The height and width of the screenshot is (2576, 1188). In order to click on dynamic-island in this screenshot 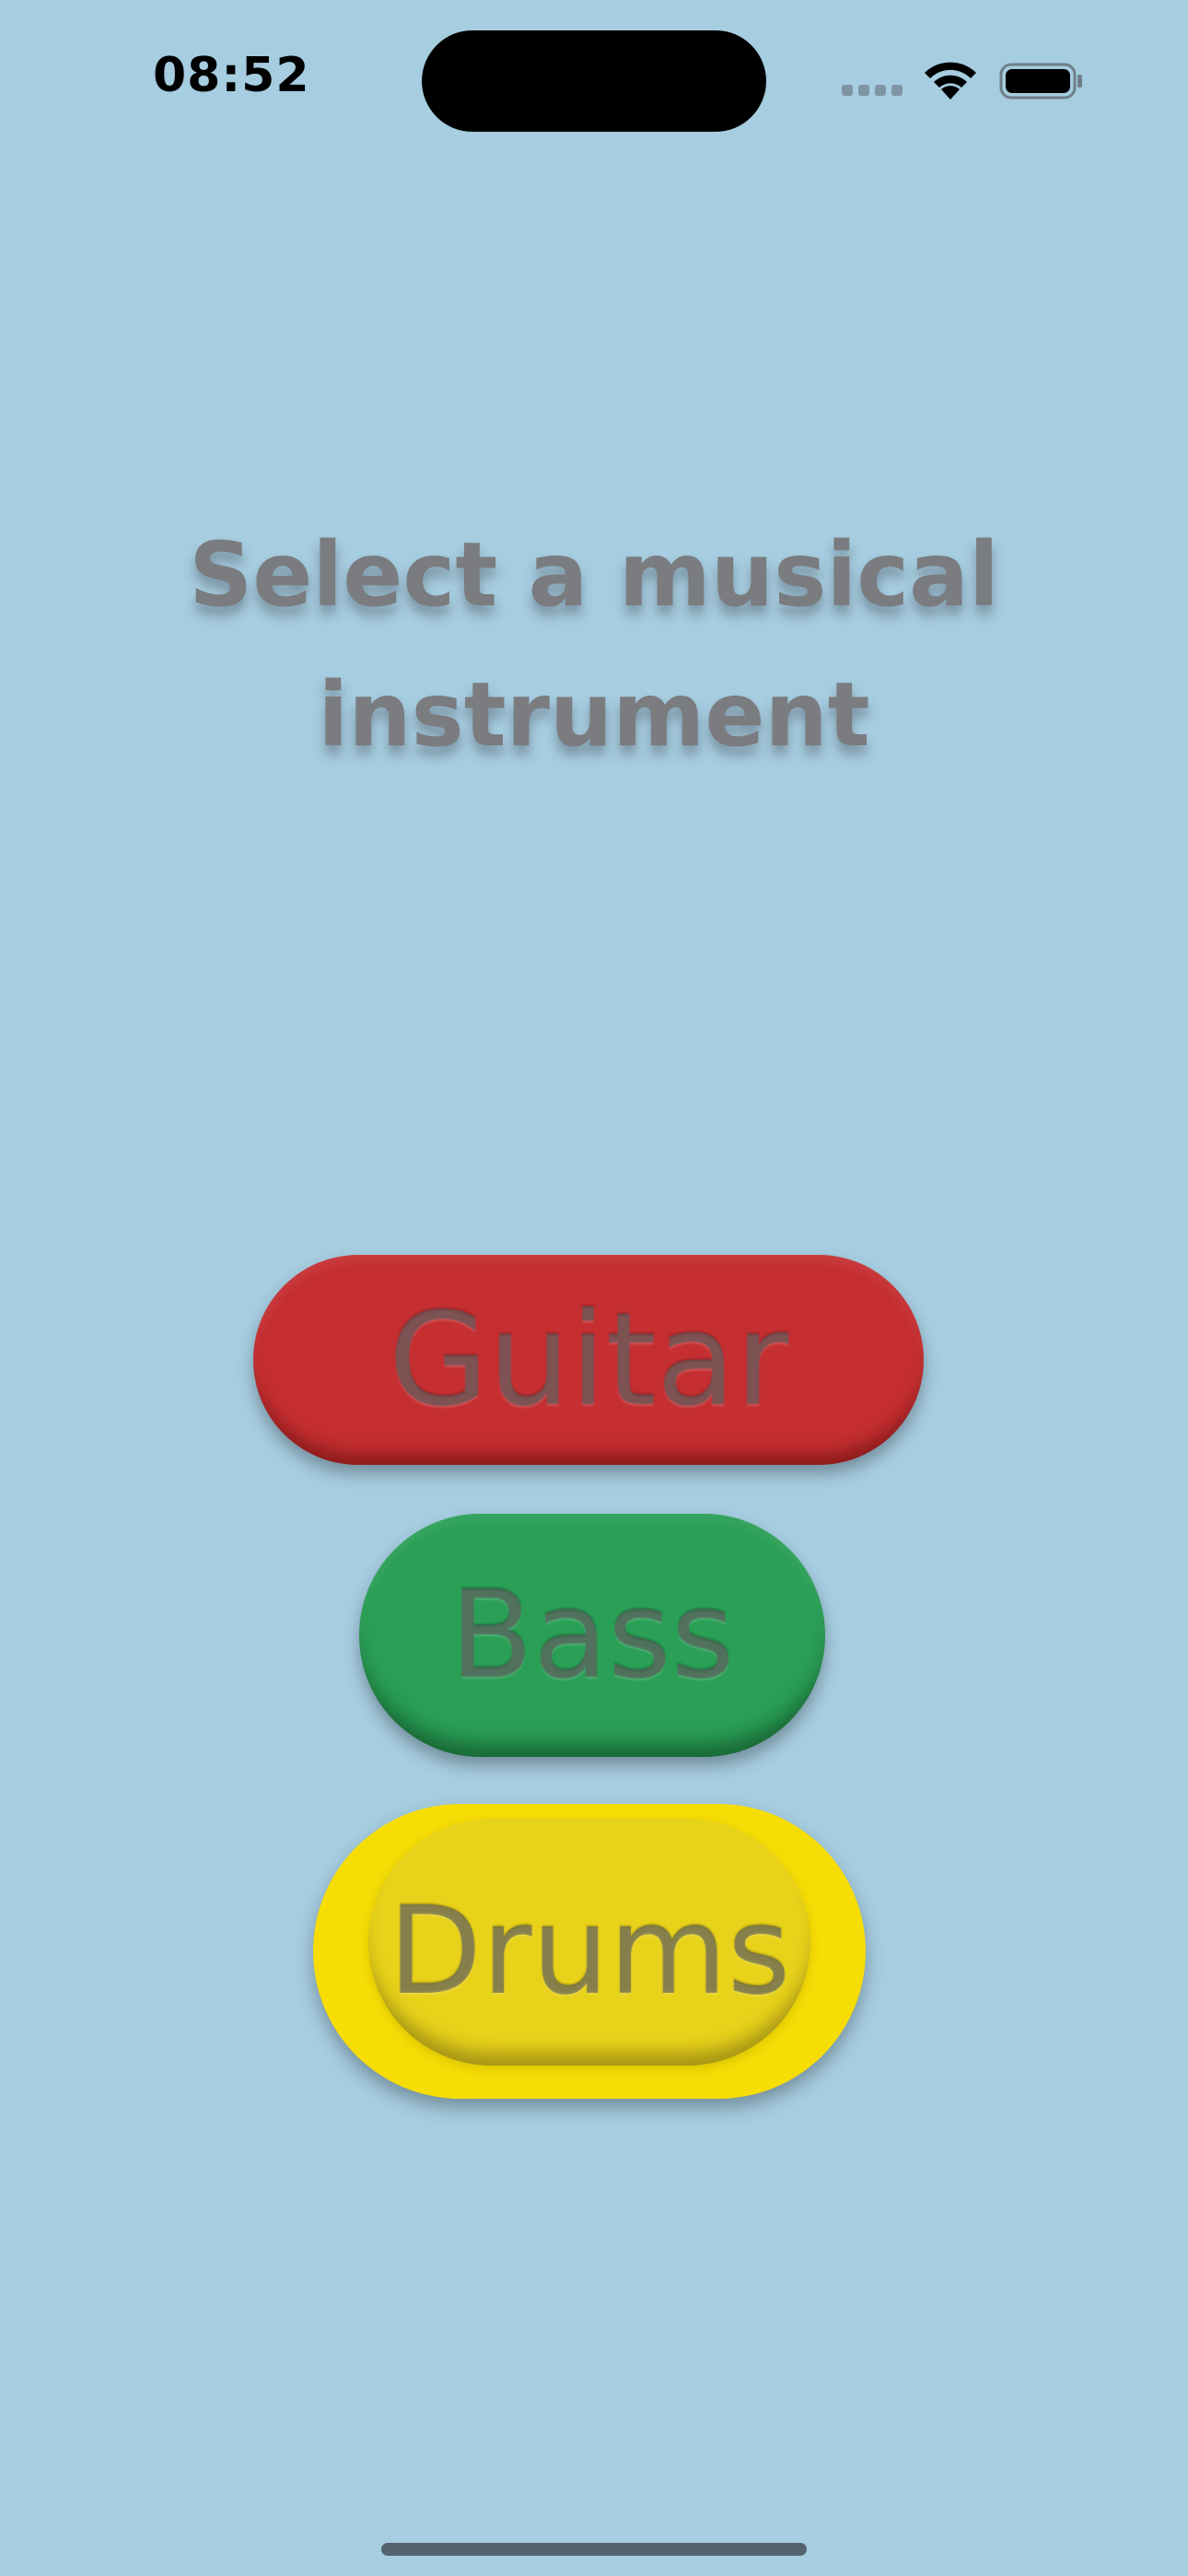, I will do `click(594, 81)`.